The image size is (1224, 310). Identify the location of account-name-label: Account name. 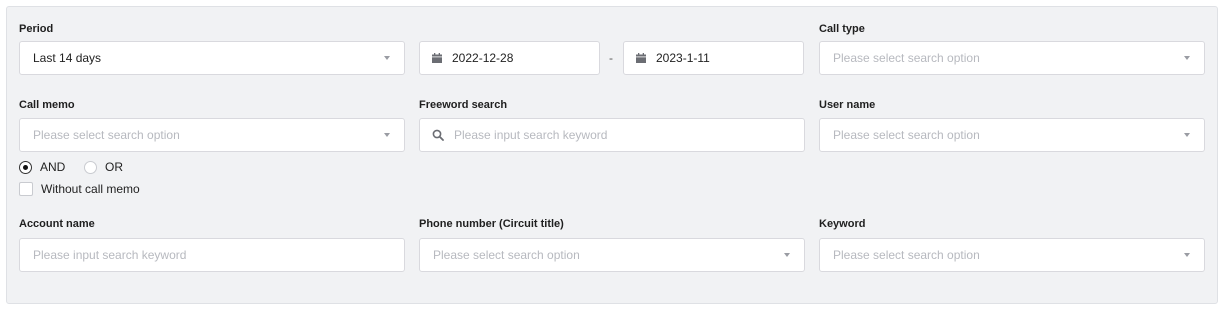
(57, 224).